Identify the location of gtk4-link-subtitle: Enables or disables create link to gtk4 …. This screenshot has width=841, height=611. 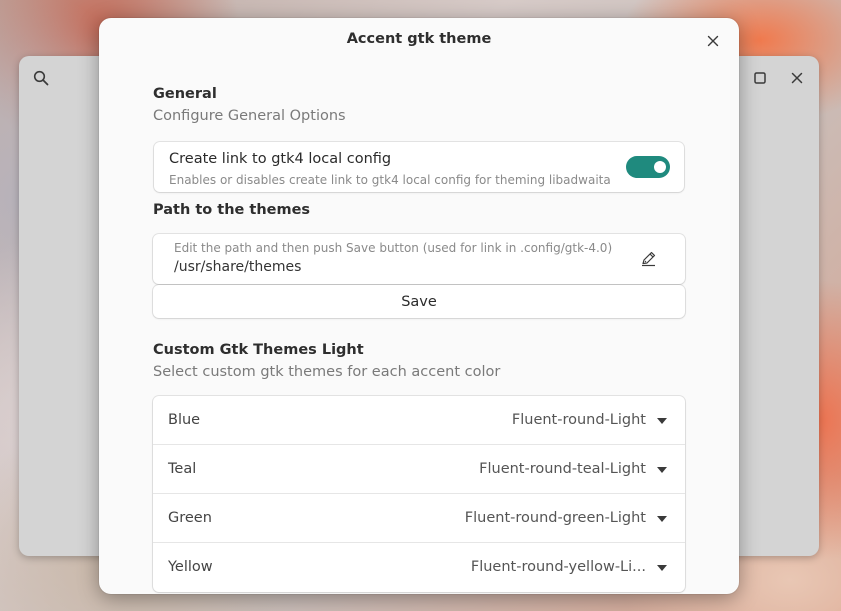
(390, 180).